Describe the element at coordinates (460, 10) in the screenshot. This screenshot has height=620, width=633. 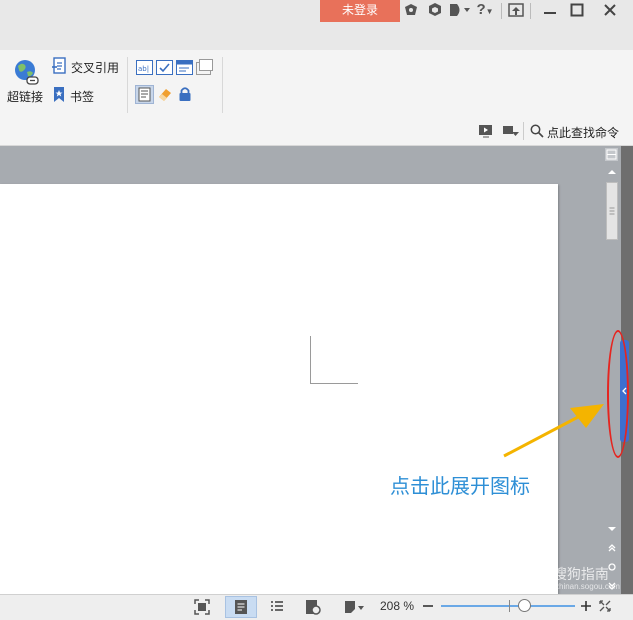
I see `share-dropdown-icon` at that location.